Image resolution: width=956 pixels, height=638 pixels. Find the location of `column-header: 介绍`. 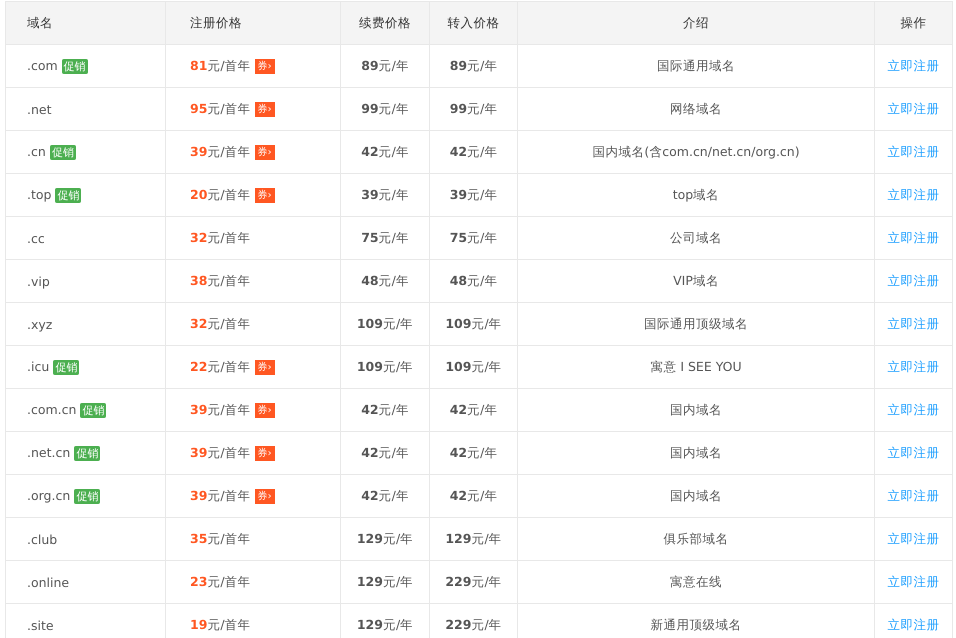

column-header: 介绍 is located at coordinates (696, 23).